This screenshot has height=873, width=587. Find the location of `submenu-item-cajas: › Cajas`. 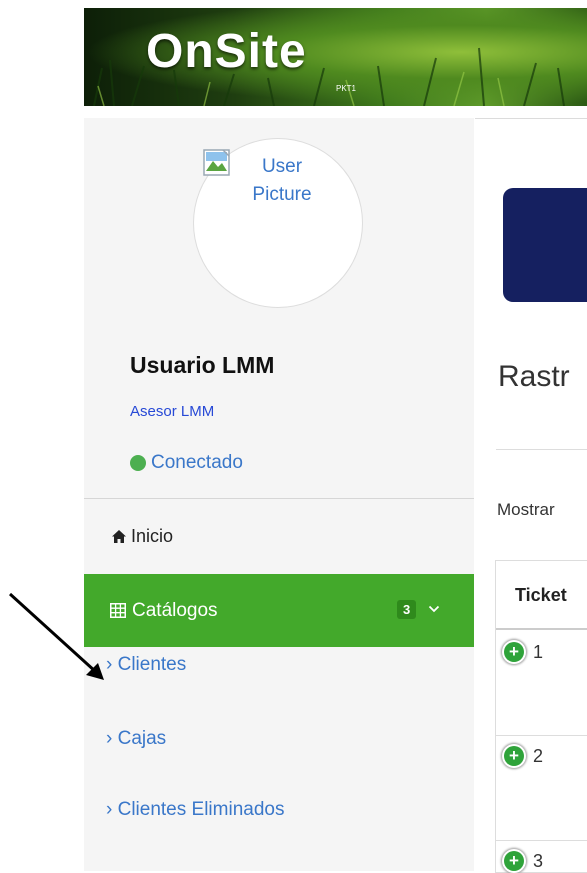

submenu-item-cajas: › Cajas is located at coordinates (136, 739).